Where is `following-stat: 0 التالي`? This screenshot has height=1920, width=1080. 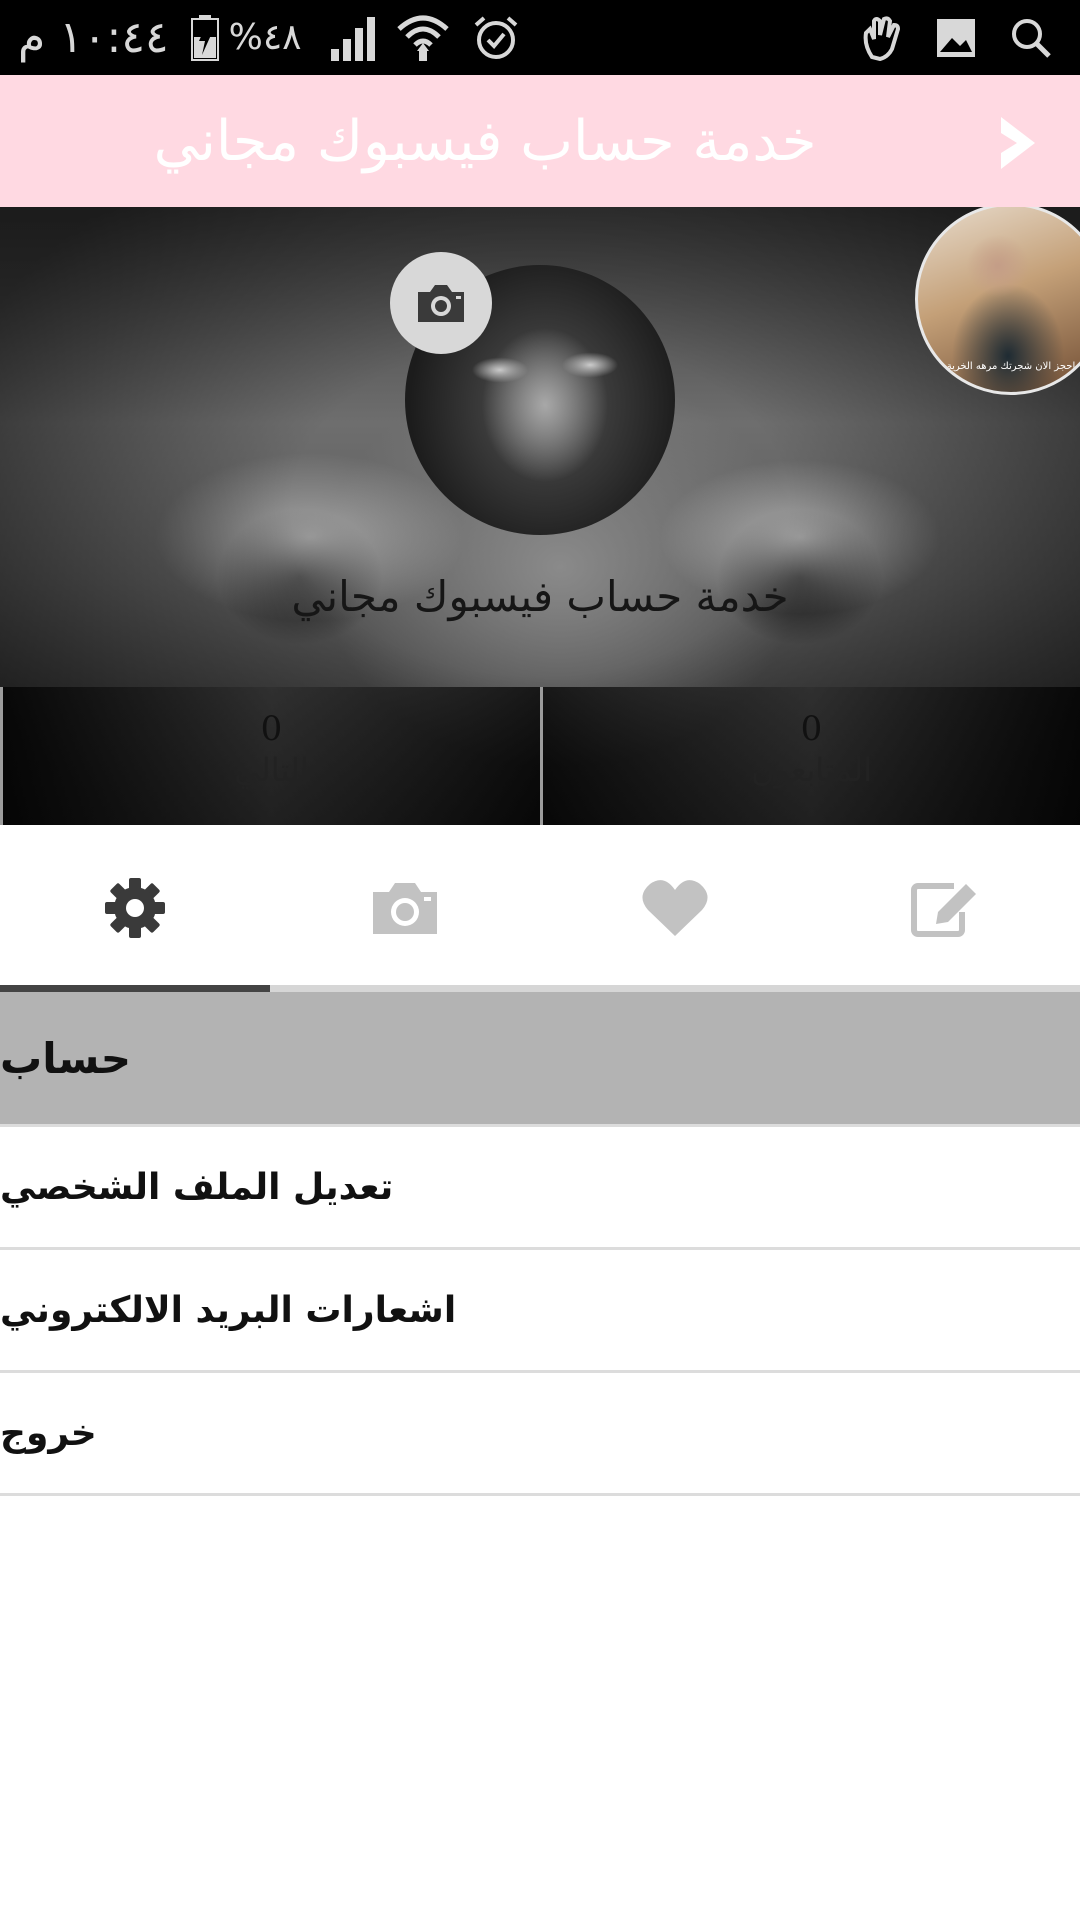
following-stat: 0 التالي is located at coordinates (270, 756).